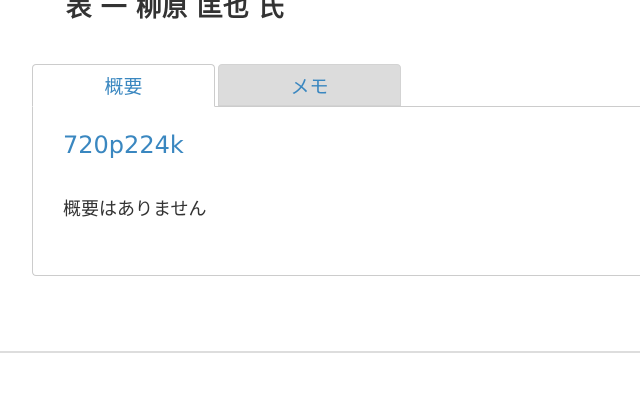 This screenshot has height=400, width=640. What do you see at coordinates (123, 145) in the screenshot?
I see `record-id-link: 720p224k` at bounding box center [123, 145].